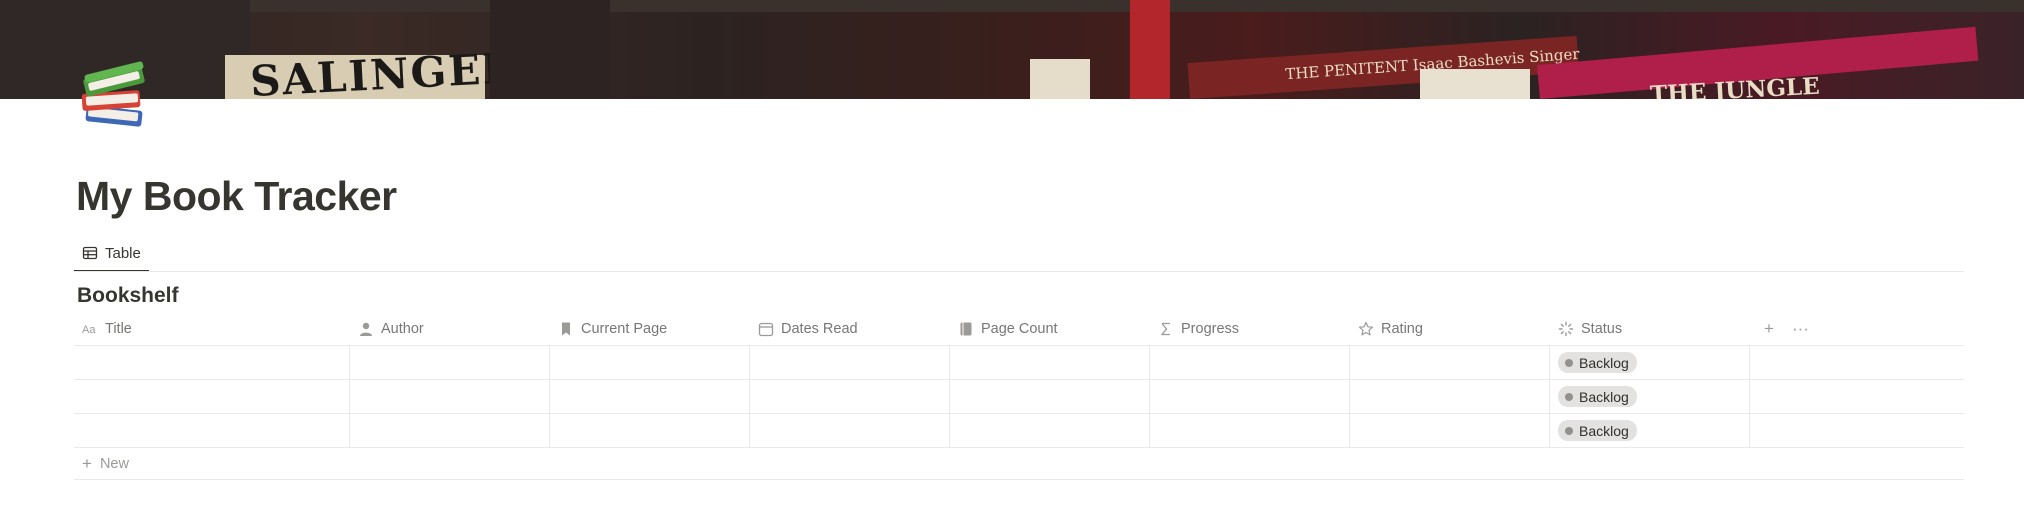 This screenshot has width=2024, height=509. I want to click on column-header-label: Author, so click(402, 328).